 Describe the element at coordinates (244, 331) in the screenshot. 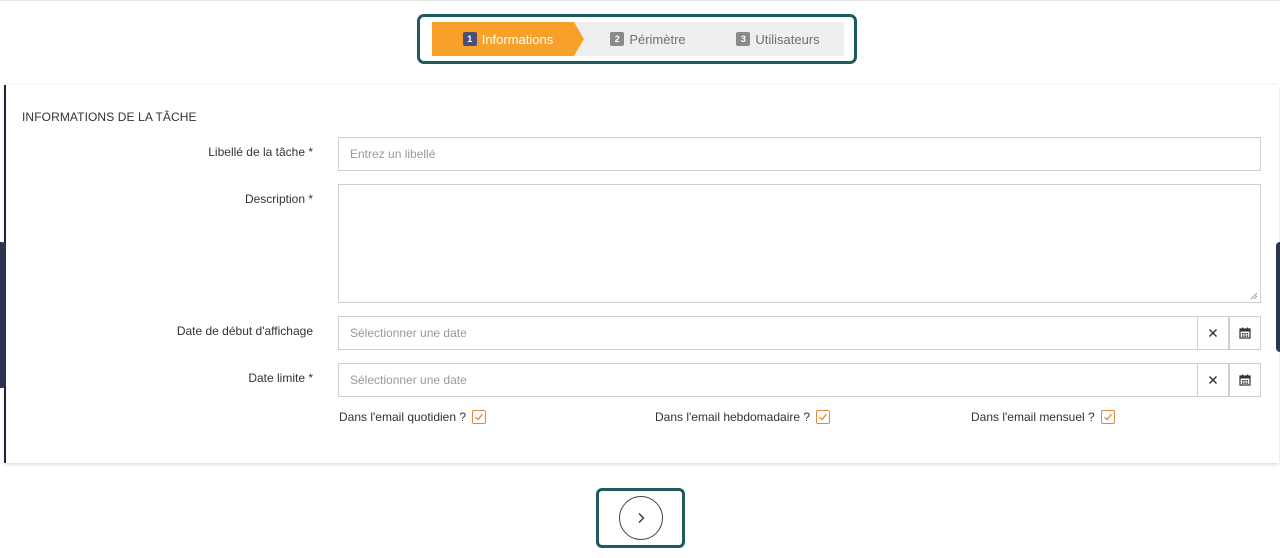

I see `start-date-label: Date de début d'affichage` at that location.